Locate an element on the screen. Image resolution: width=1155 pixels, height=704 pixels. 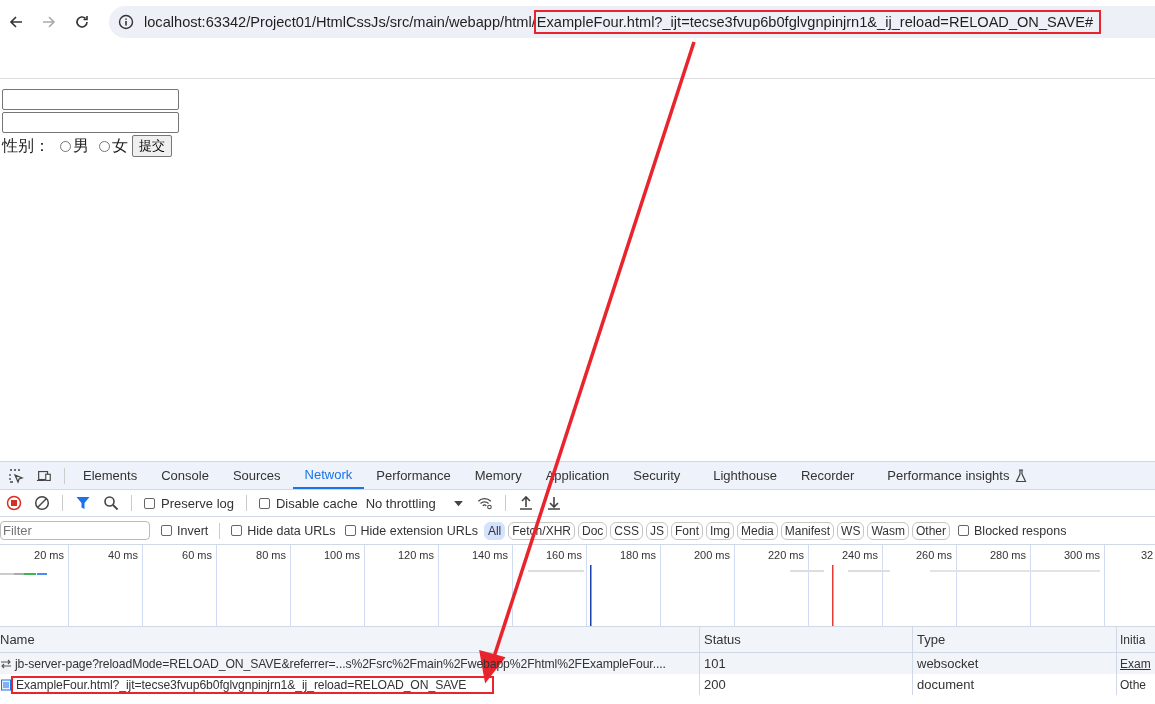
filter-field: Filter is located at coordinates (75, 530).